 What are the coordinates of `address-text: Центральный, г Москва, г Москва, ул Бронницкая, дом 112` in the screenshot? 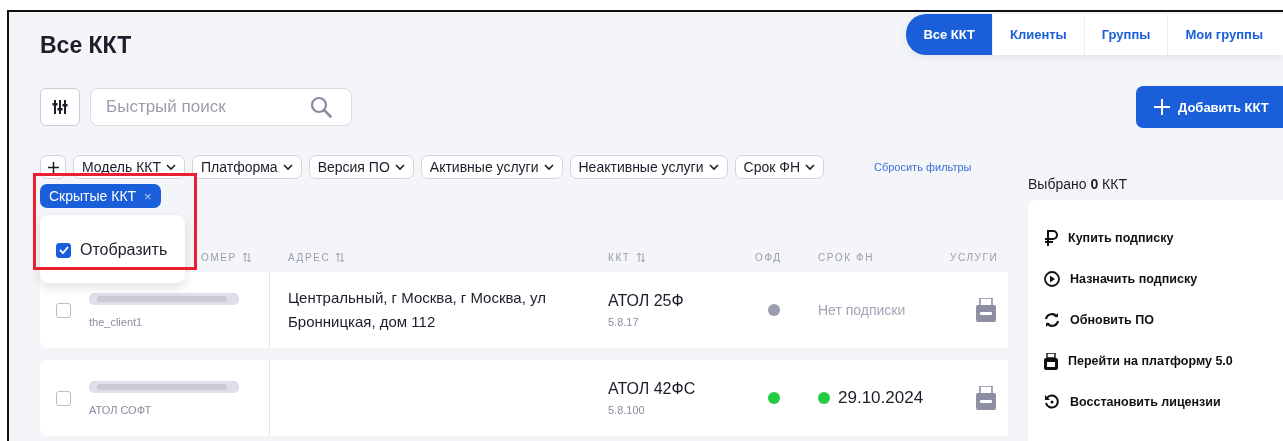 It's located at (417, 310).